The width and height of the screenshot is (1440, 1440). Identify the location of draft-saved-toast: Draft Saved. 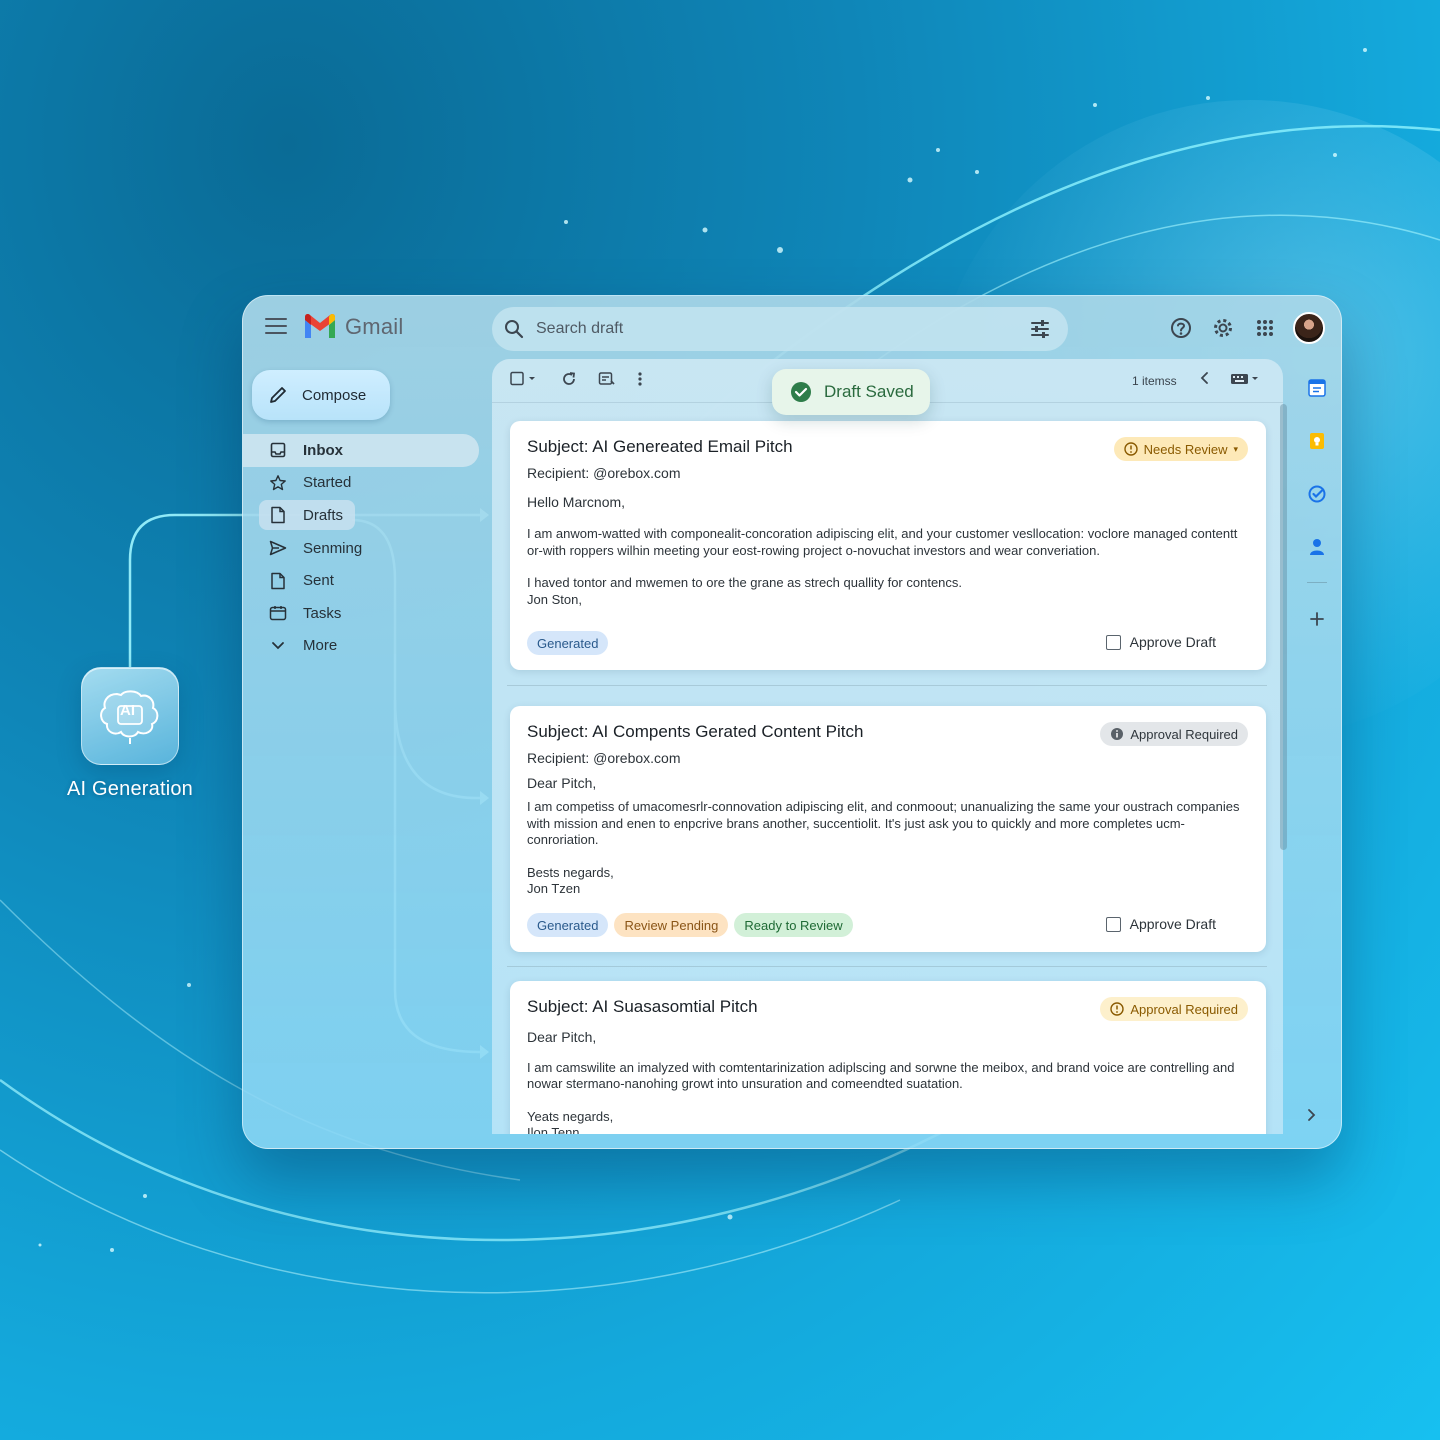
(851, 392).